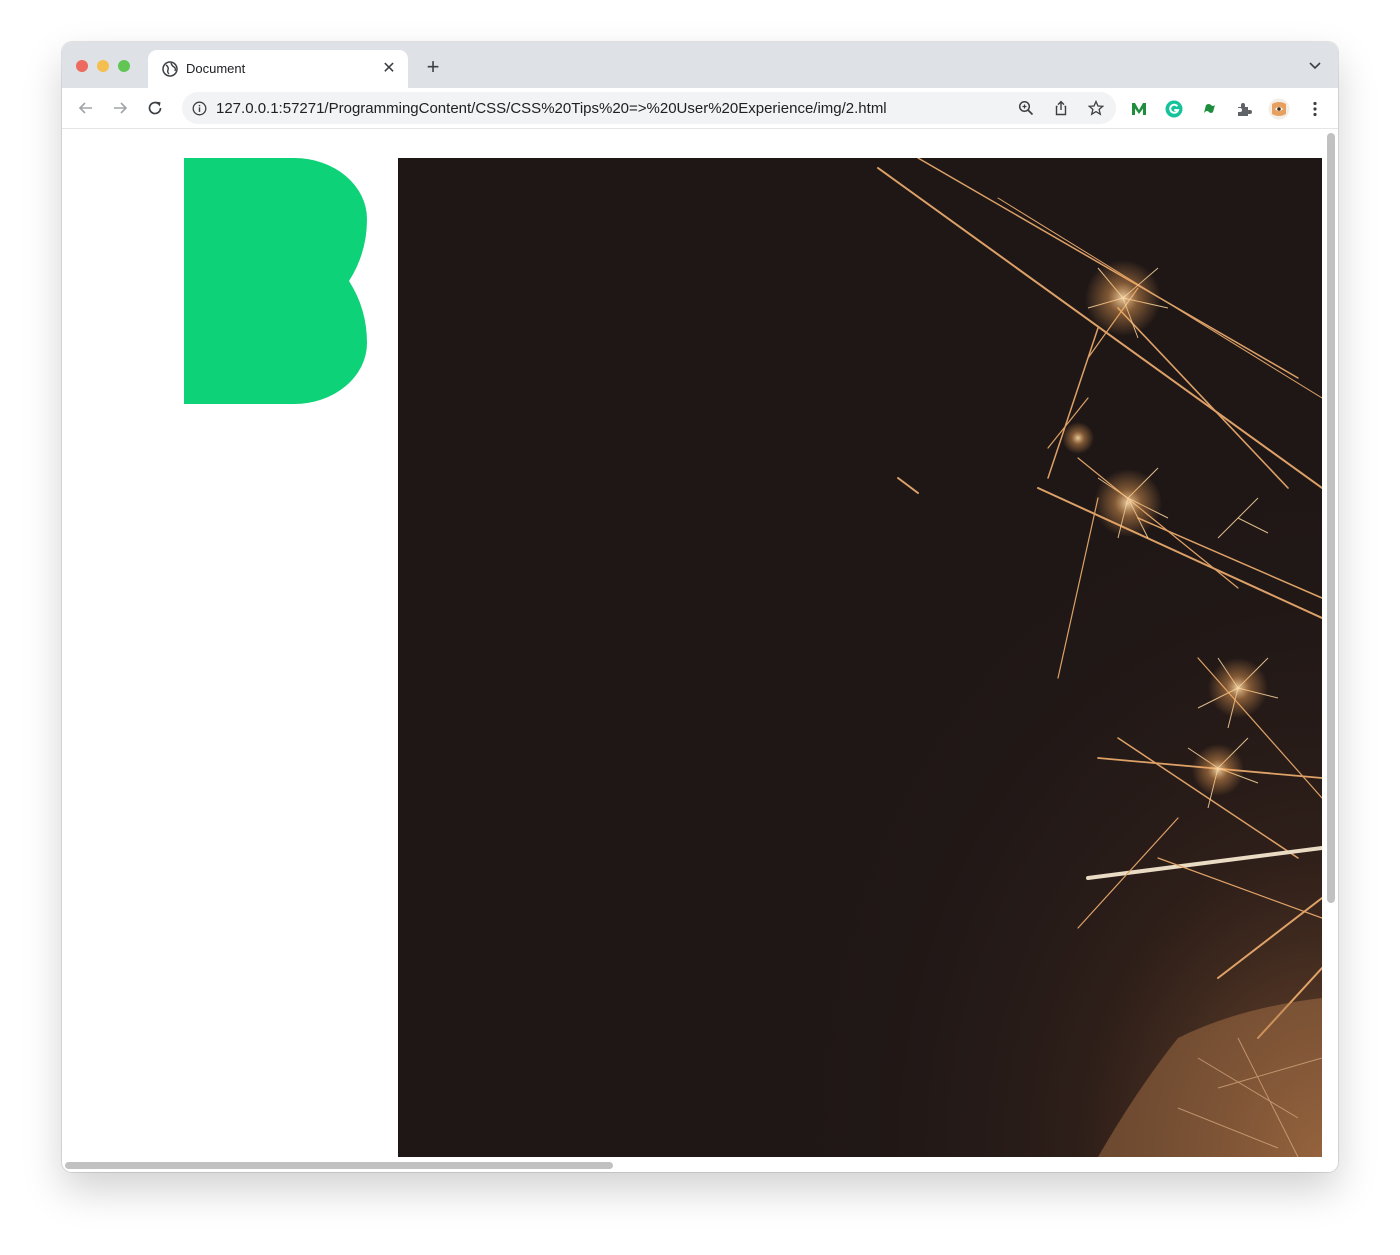 The width and height of the screenshot is (1400, 1255). Describe the element at coordinates (275, 281) in the screenshot. I see `letter-b-shape` at that location.